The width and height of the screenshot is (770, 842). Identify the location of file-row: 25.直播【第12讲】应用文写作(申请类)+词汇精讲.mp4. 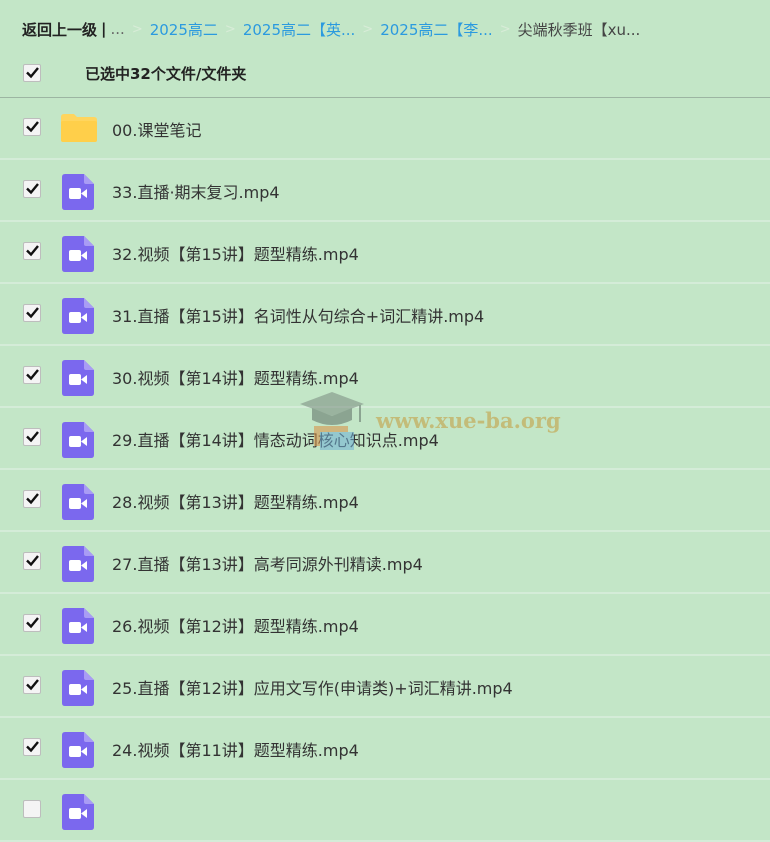
(385, 687).